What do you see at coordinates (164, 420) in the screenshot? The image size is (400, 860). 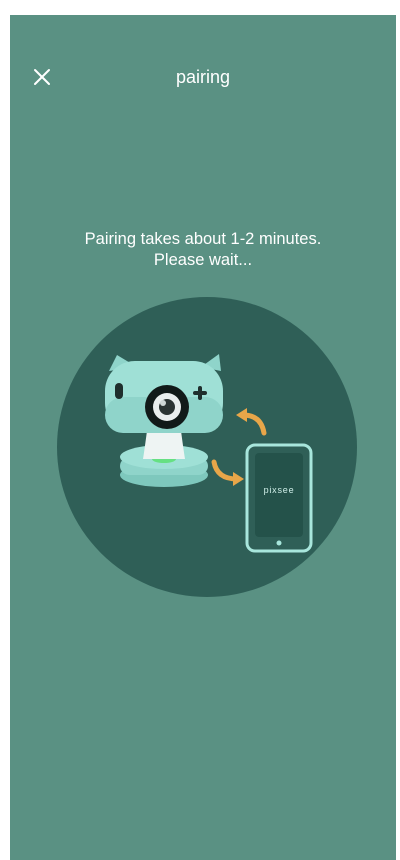 I see `camera-device-icon` at bounding box center [164, 420].